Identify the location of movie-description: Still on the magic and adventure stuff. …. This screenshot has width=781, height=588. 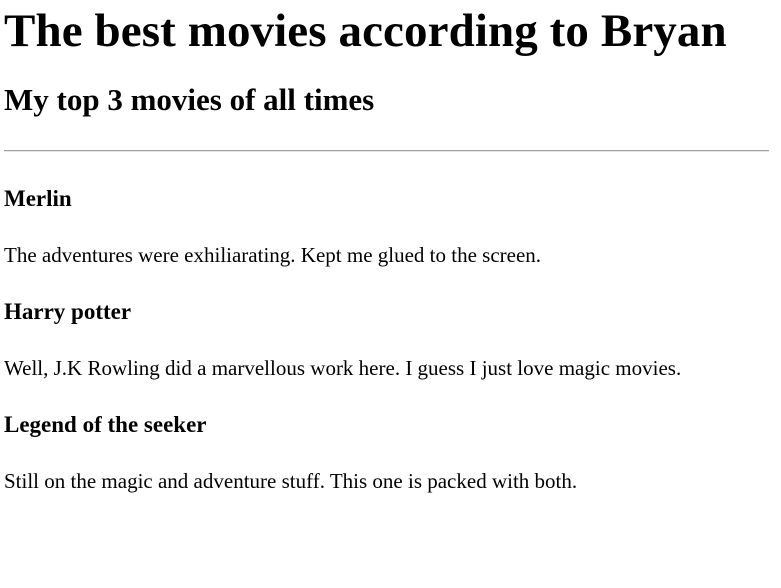
(291, 481).